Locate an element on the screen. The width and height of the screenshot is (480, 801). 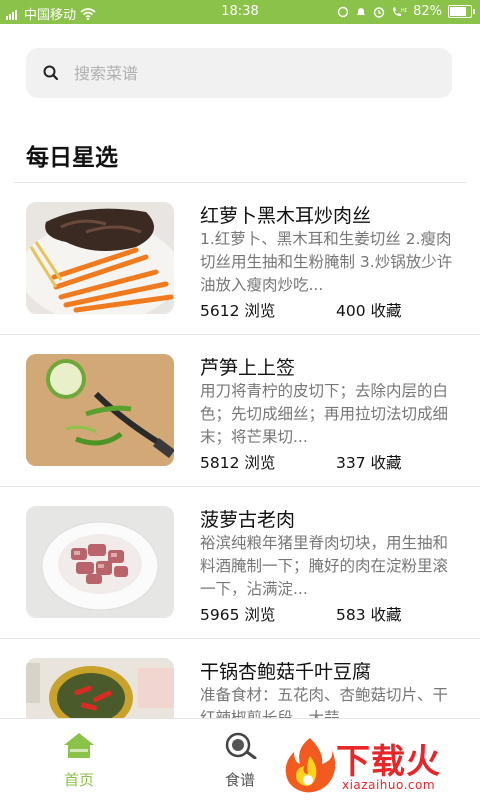
tab-recipes-label: 食谱 is located at coordinates (239, 780).